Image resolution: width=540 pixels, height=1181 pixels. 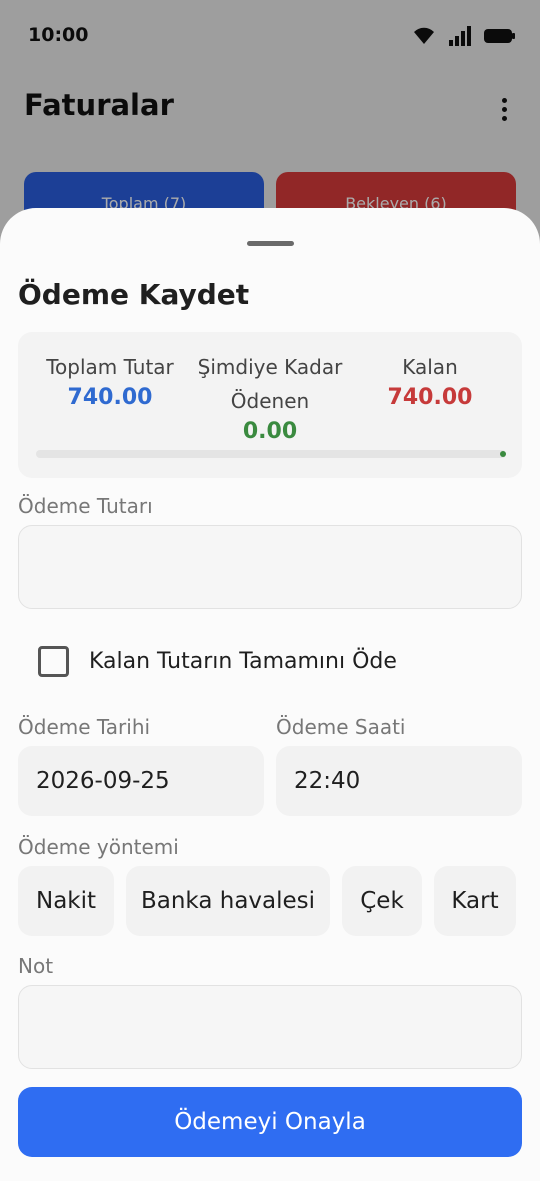 What do you see at coordinates (430, 381) in the screenshot?
I see `summary-remaining: Kalan 740.00` at bounding box center [430, 381].